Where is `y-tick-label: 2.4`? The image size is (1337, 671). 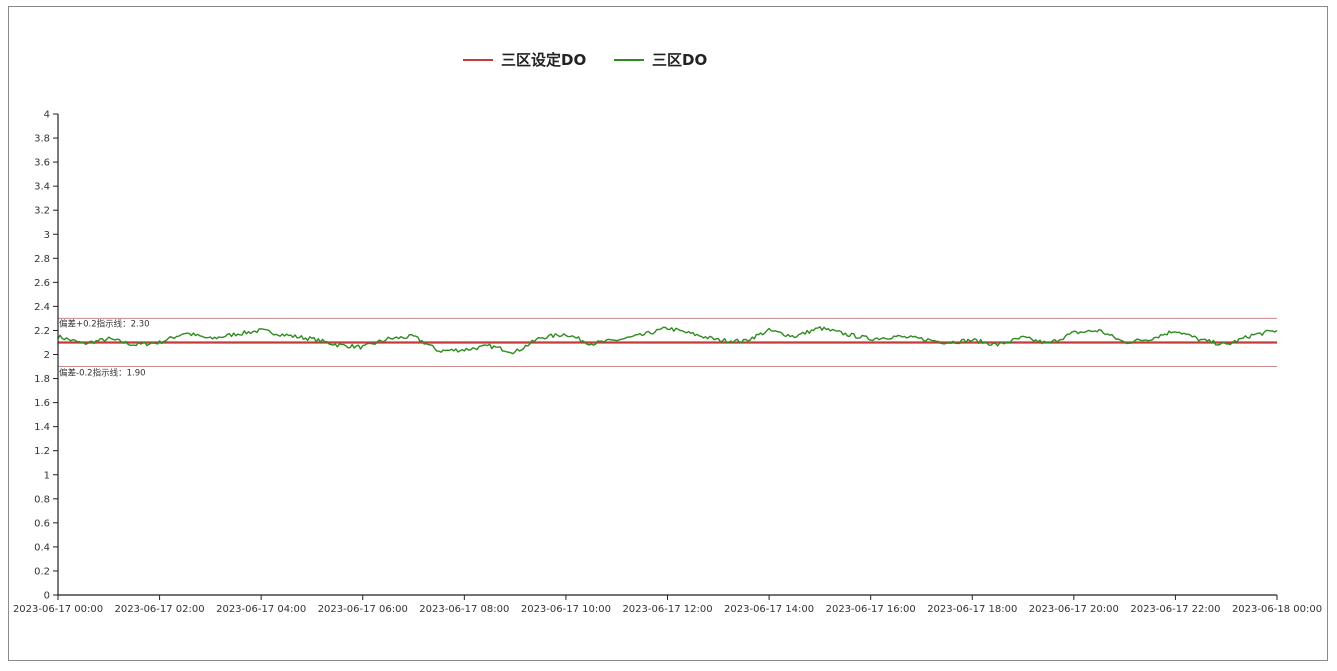
y-tick-label: 2.4 is located at coordinates (42, 307).